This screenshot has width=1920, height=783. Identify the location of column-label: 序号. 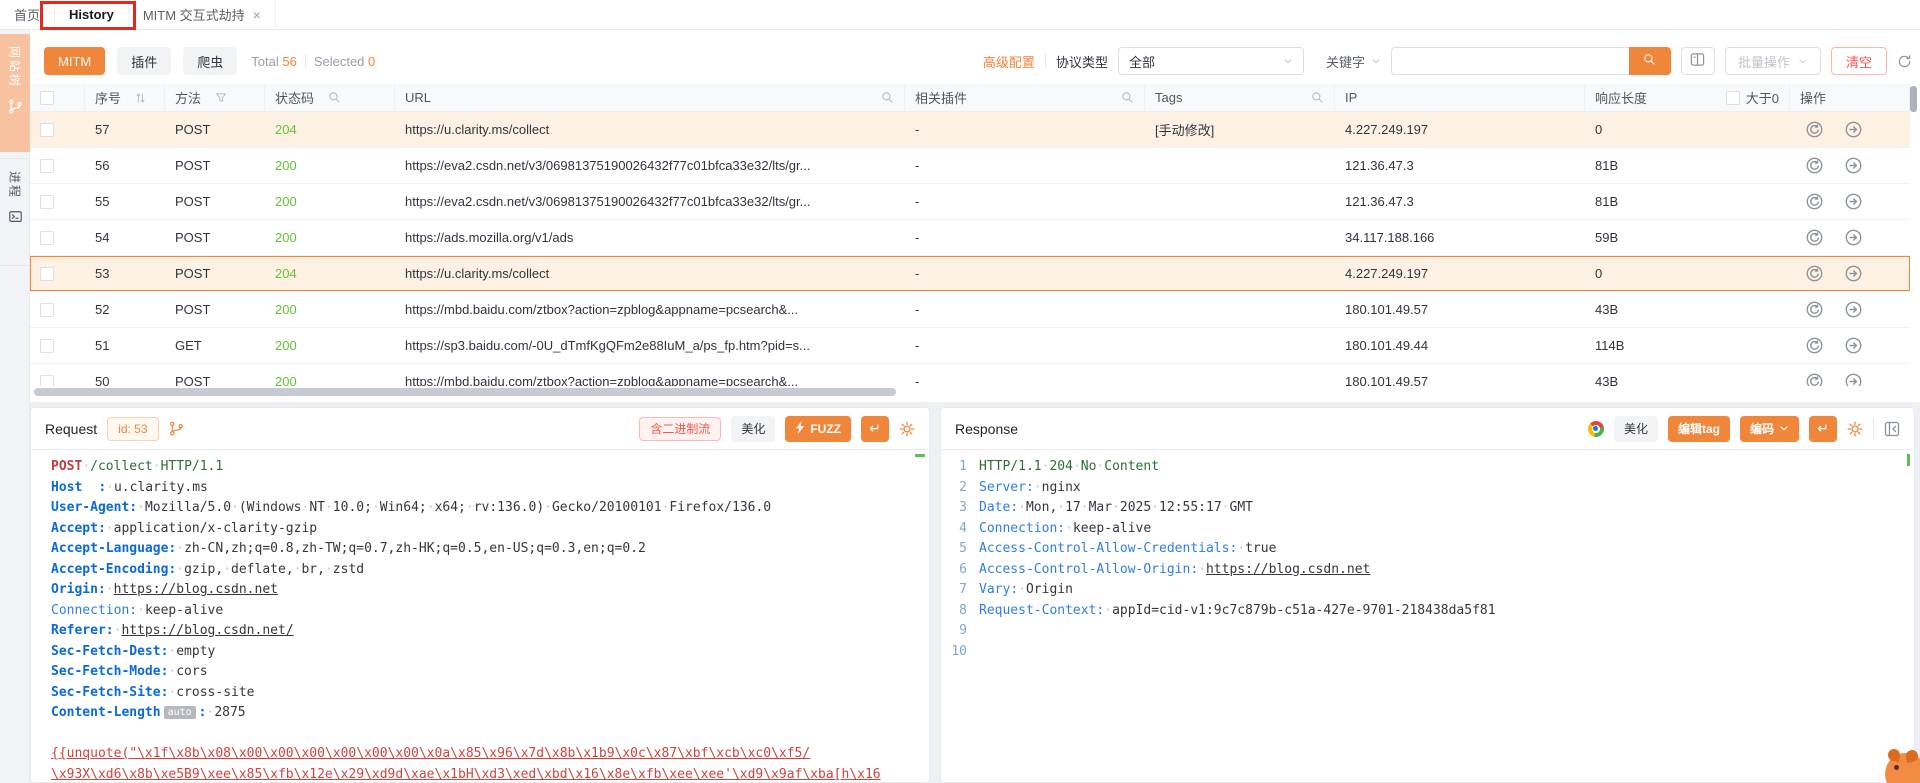
(108, 98).